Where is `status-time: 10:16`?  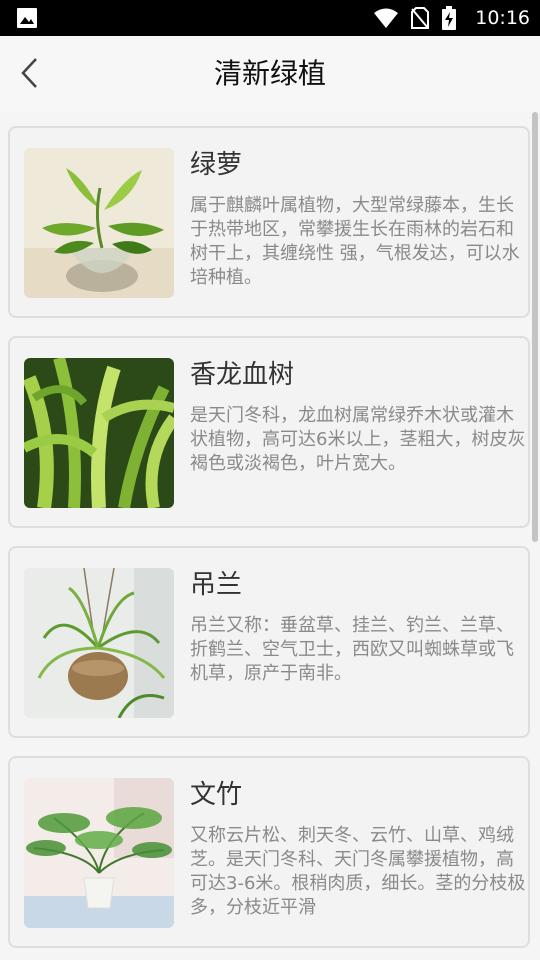 status-time: 10:16 is located at coordinates (502, 18).